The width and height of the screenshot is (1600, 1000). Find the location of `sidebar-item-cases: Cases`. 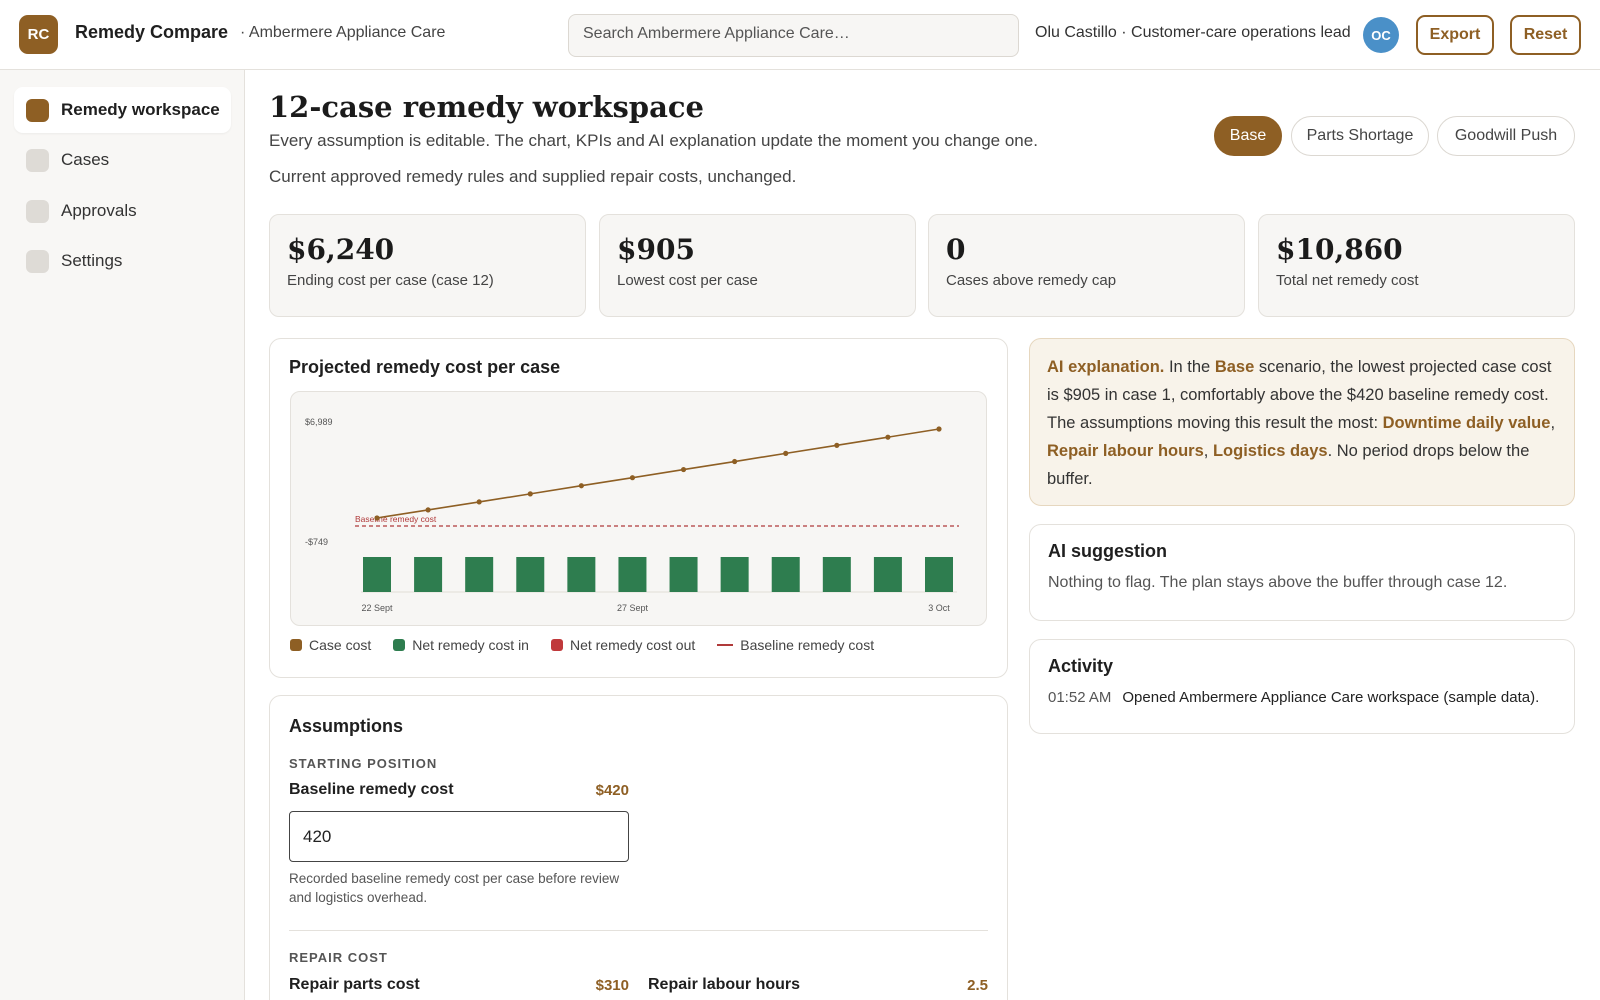

sidebar-item-cases: Cases is located at coordinates (122, 160).